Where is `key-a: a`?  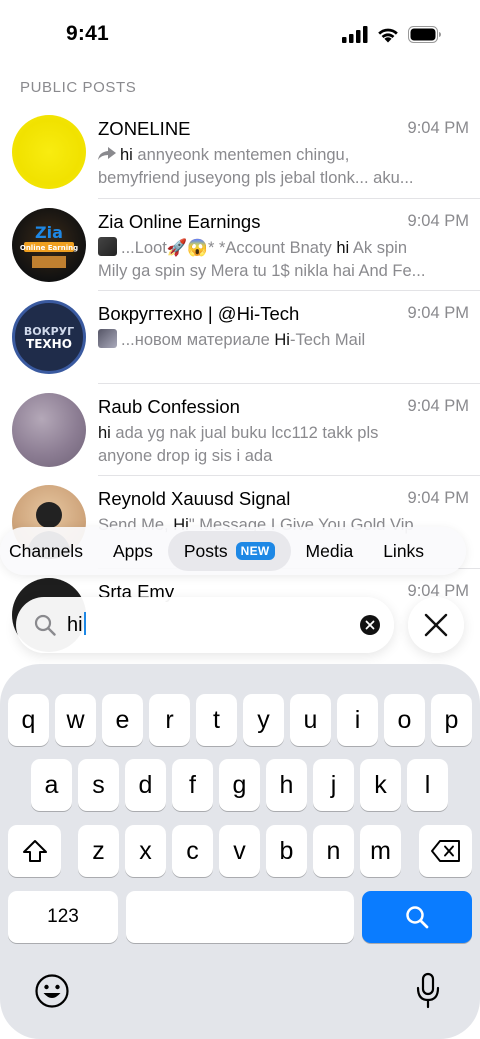 key-a: a is located at coordinates (51, 785).